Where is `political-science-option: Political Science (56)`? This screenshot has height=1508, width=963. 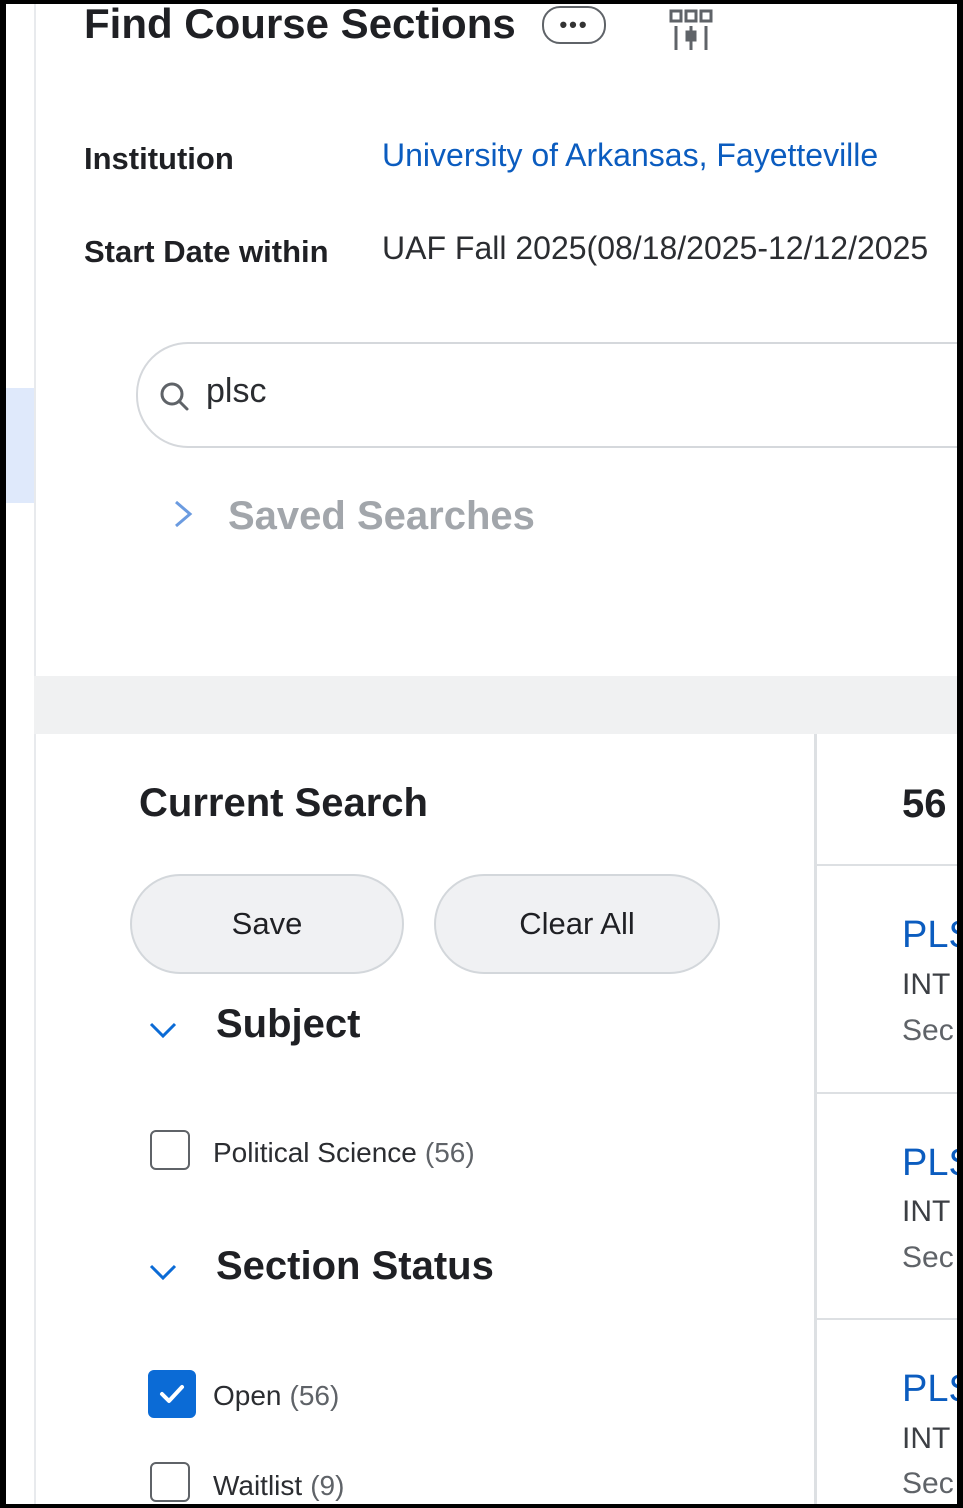
political-science-option: Political Science (56) is located at coordinates (344, 1153).